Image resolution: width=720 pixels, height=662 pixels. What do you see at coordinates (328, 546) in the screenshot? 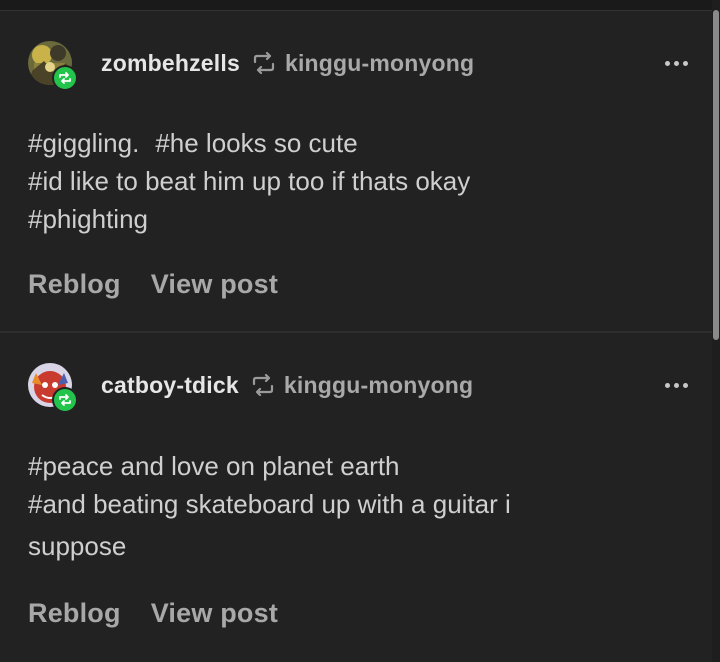
I see `tag-continuation: suppose` at bounding box center [328, 546].